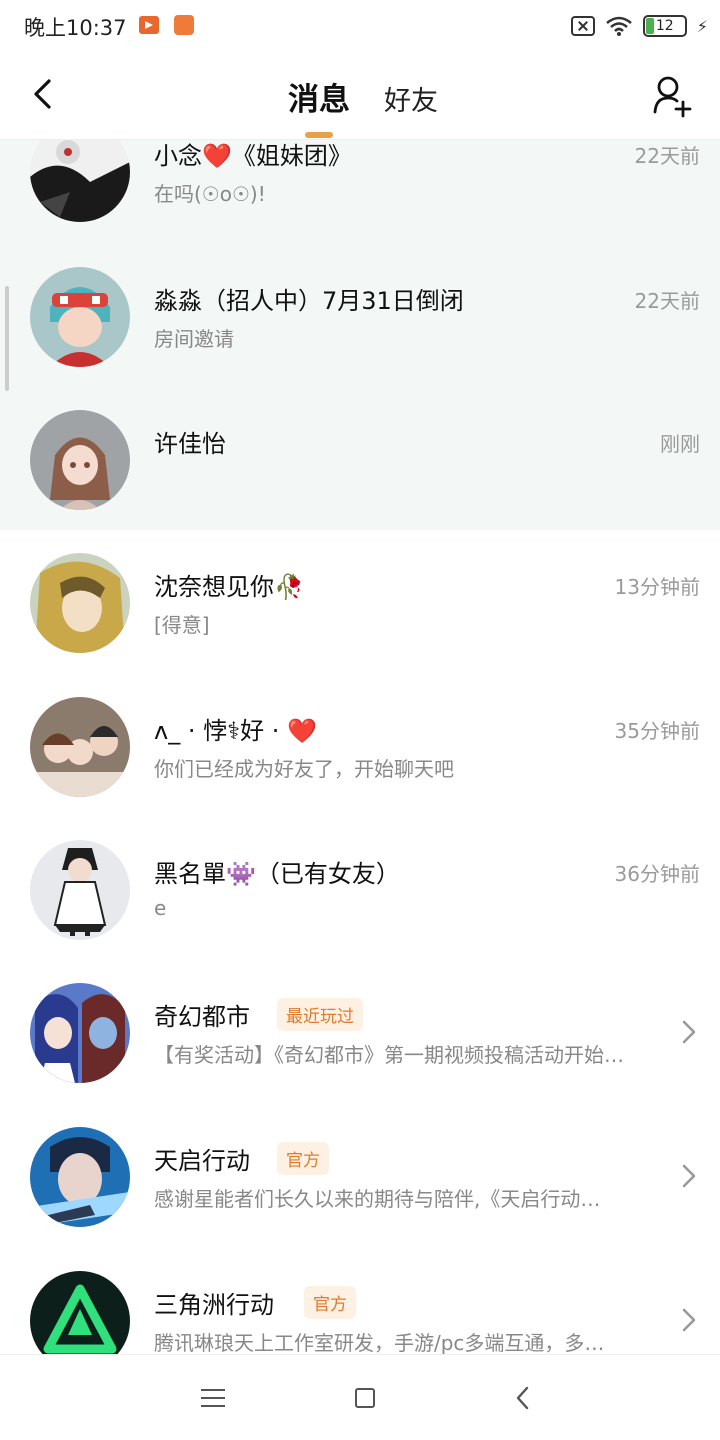 The width and height of the screenshot is (720, 1440). I want to click on status-icons: 12 ⚡, so click(639, 26).